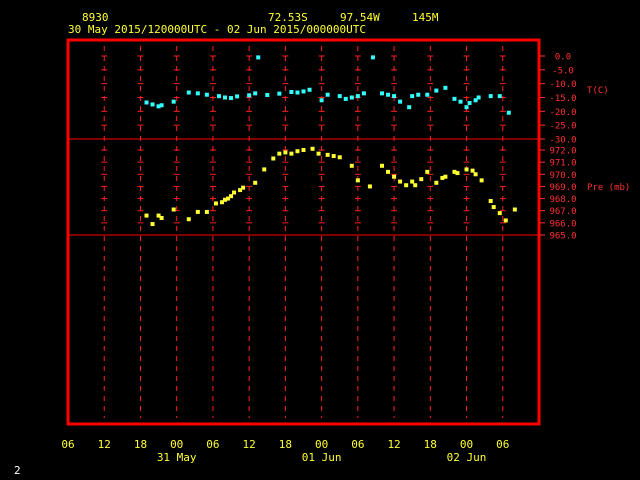 Image resolution: width=640 pixels, height=480 pixels. I want to click on y-tick-label: -25.0, so click(562, 127).